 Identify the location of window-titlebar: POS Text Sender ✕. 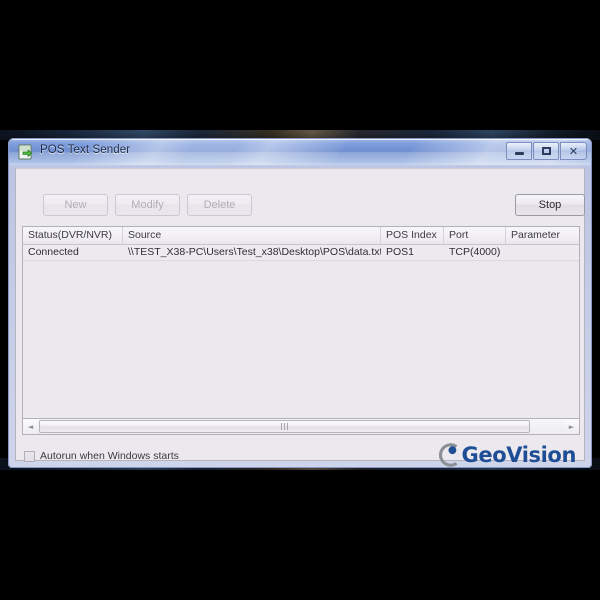
(300, 152).